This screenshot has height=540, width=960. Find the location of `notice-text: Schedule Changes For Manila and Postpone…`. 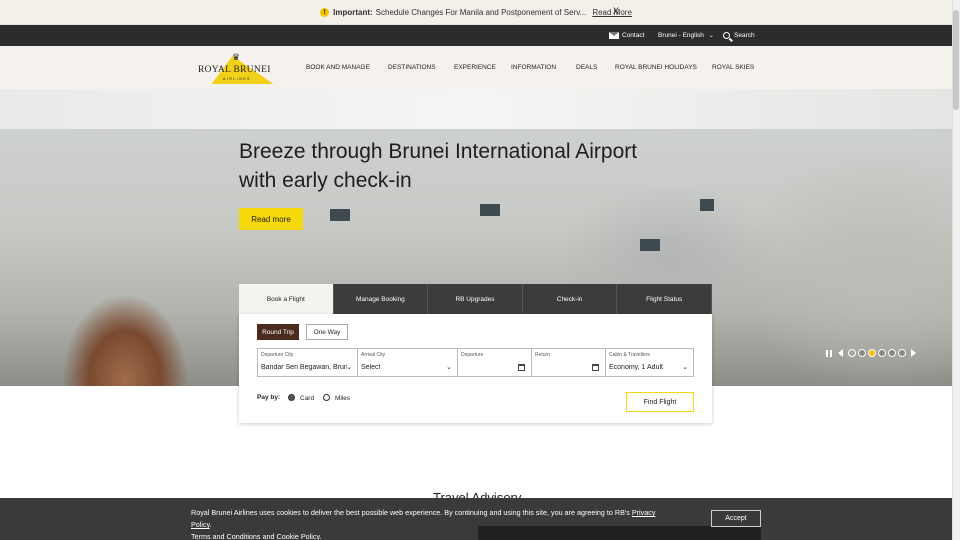

notice-text: Schedule Changes For Manila and Postpone… is located at coordinates (481, 12).